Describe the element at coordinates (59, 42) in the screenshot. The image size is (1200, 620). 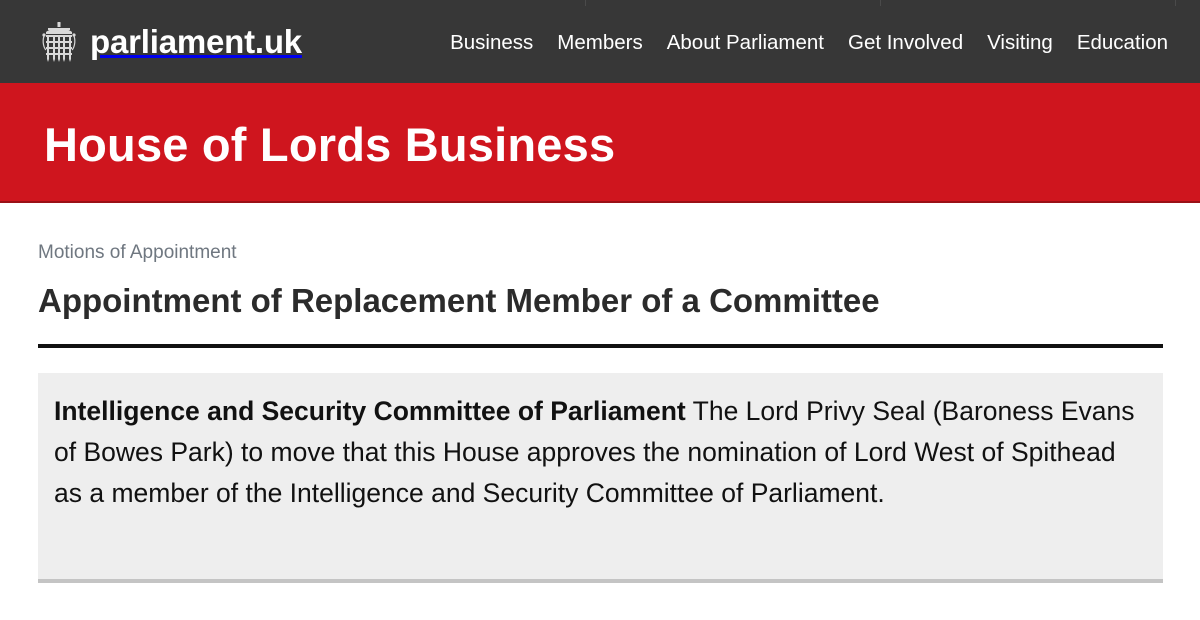
I see `portcullis-icon` at that location.